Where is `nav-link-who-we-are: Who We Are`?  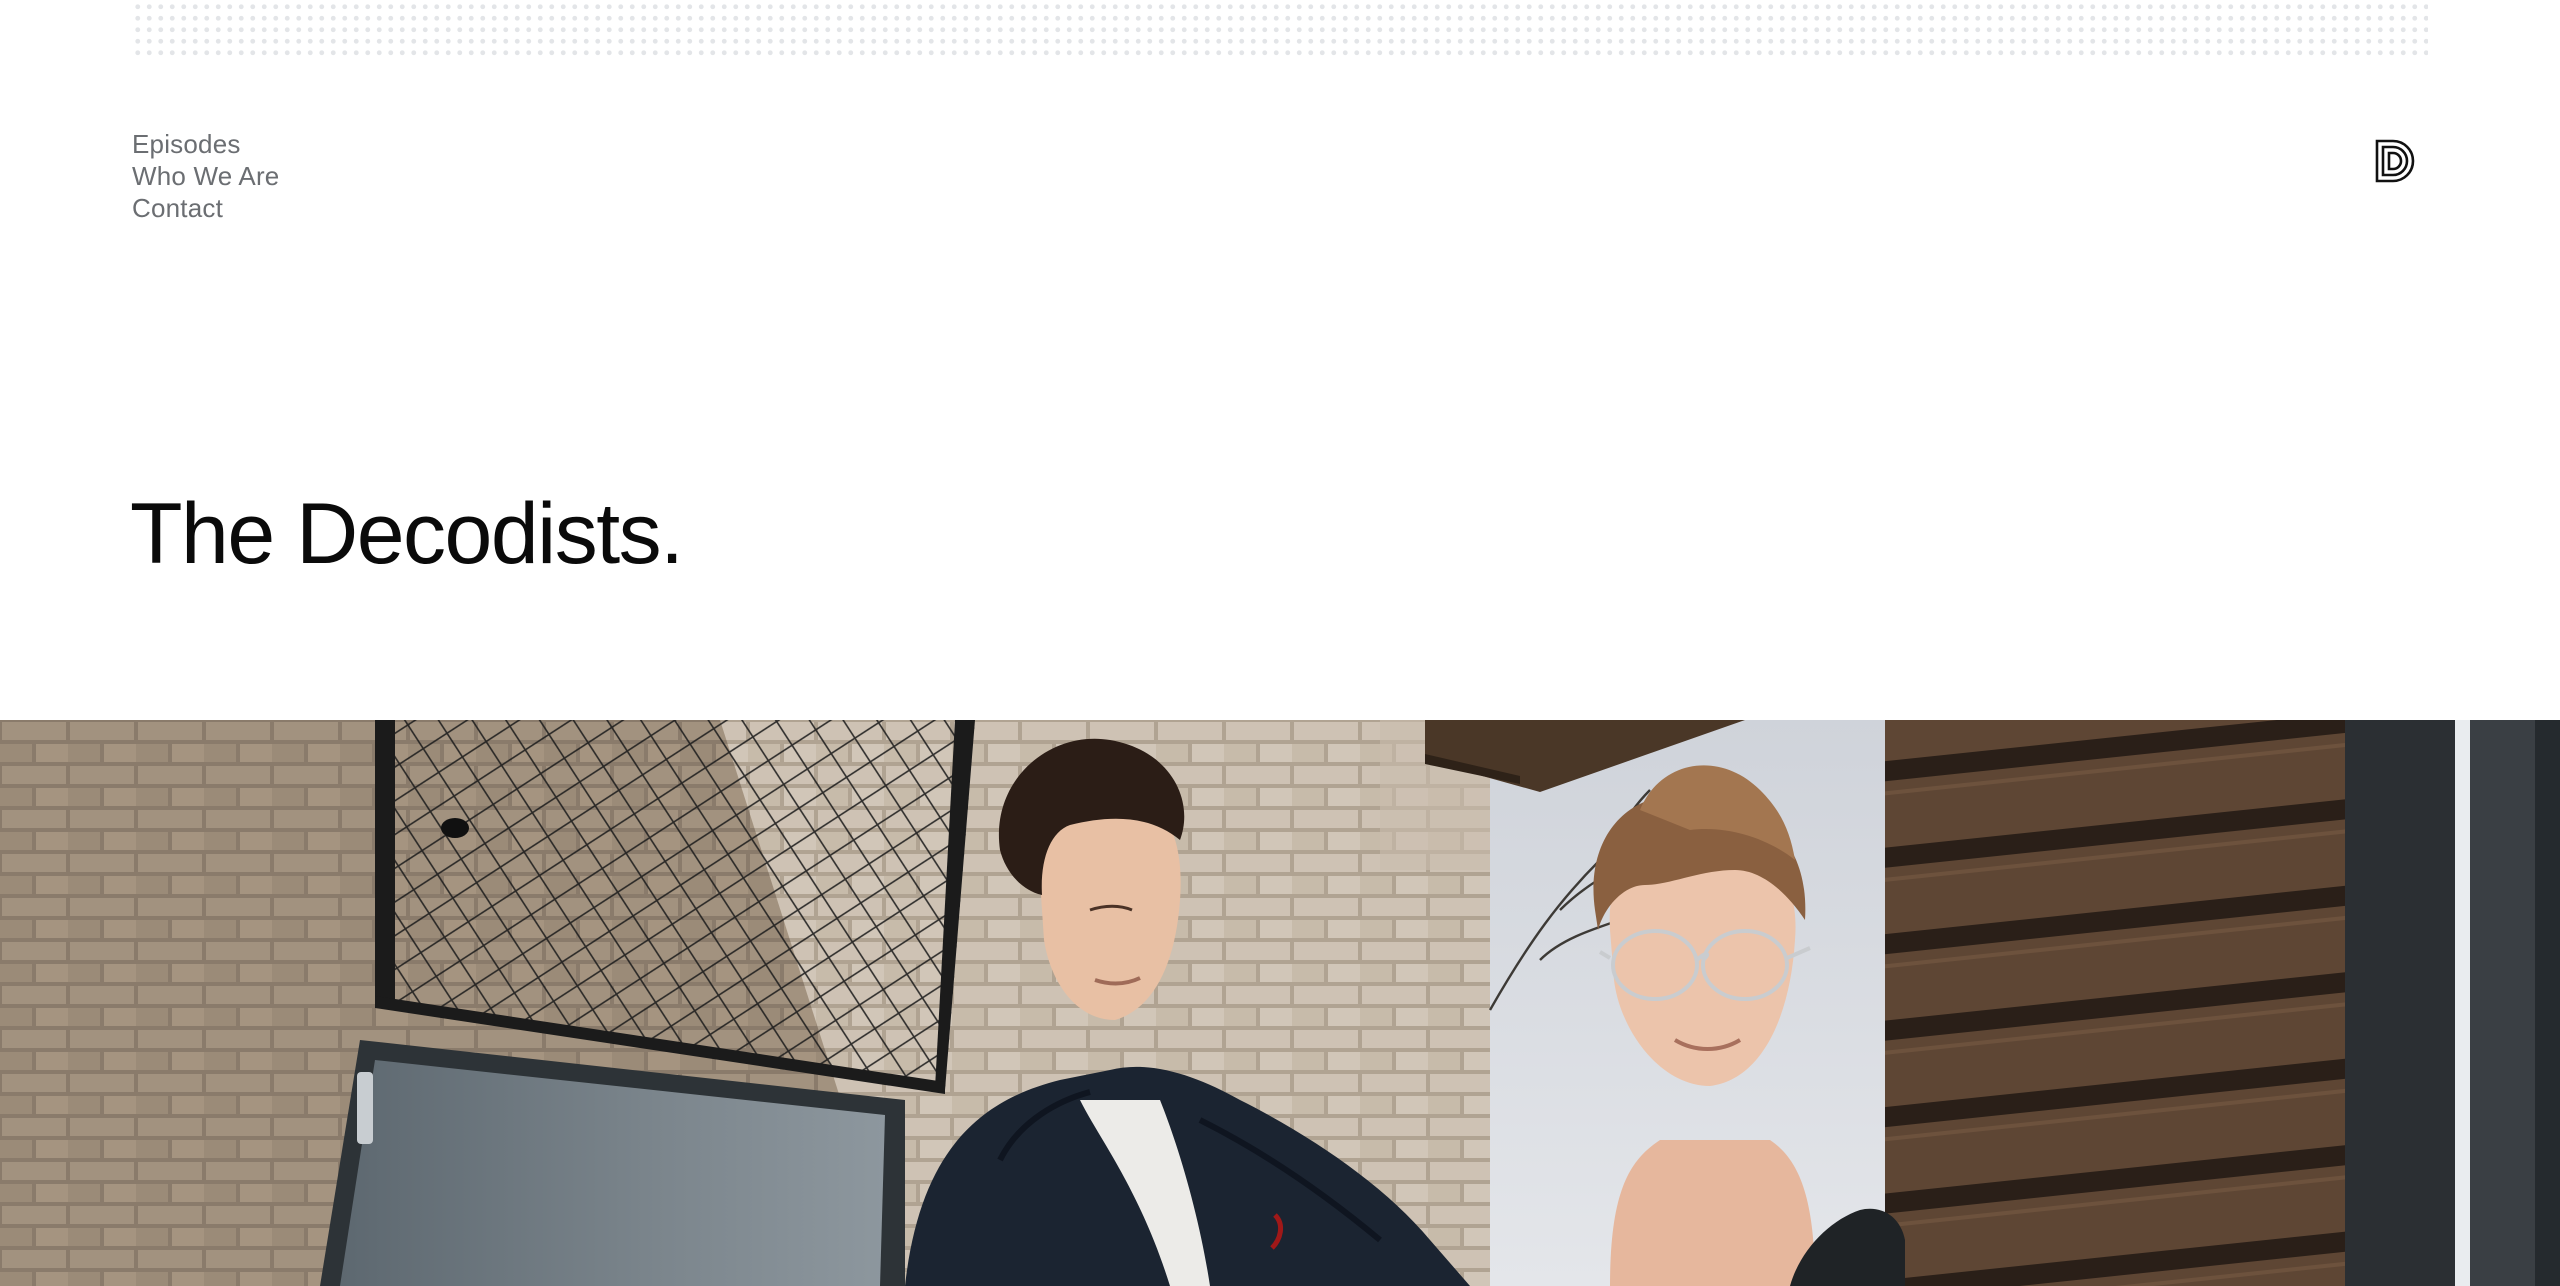
nav-link-who-we-are: Who We Are is located at coordinates (205, 176).